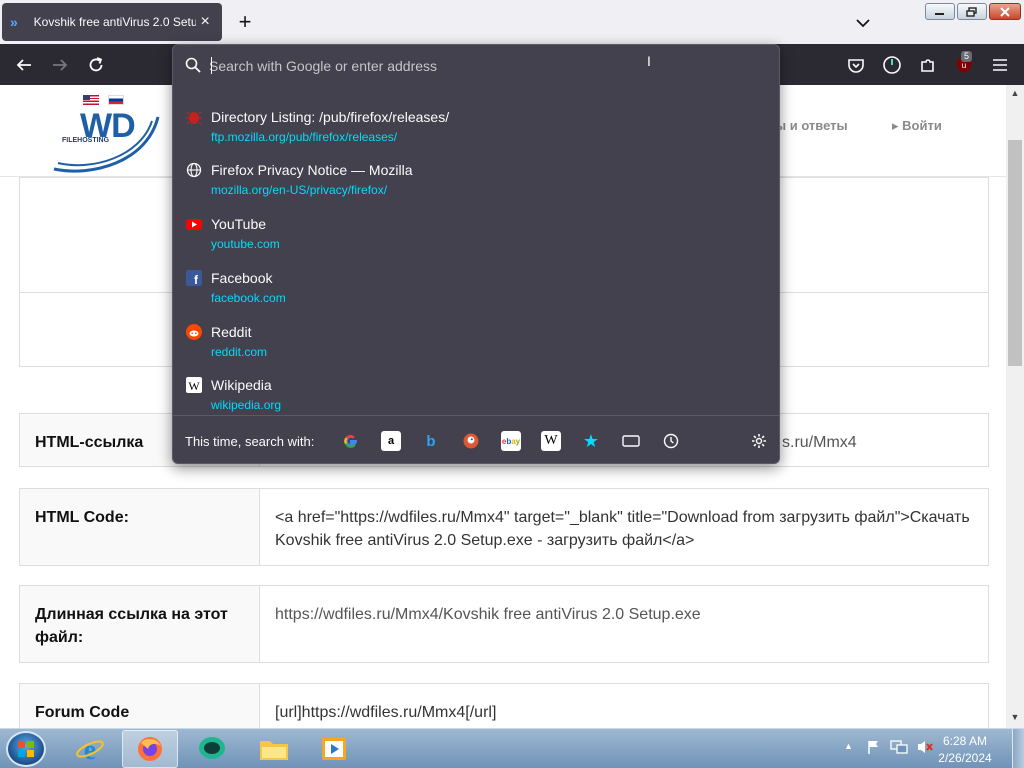 This screenshot has height=768, width=1024. I want to click on suggestion-url: facebook.com, so click(248, 298).